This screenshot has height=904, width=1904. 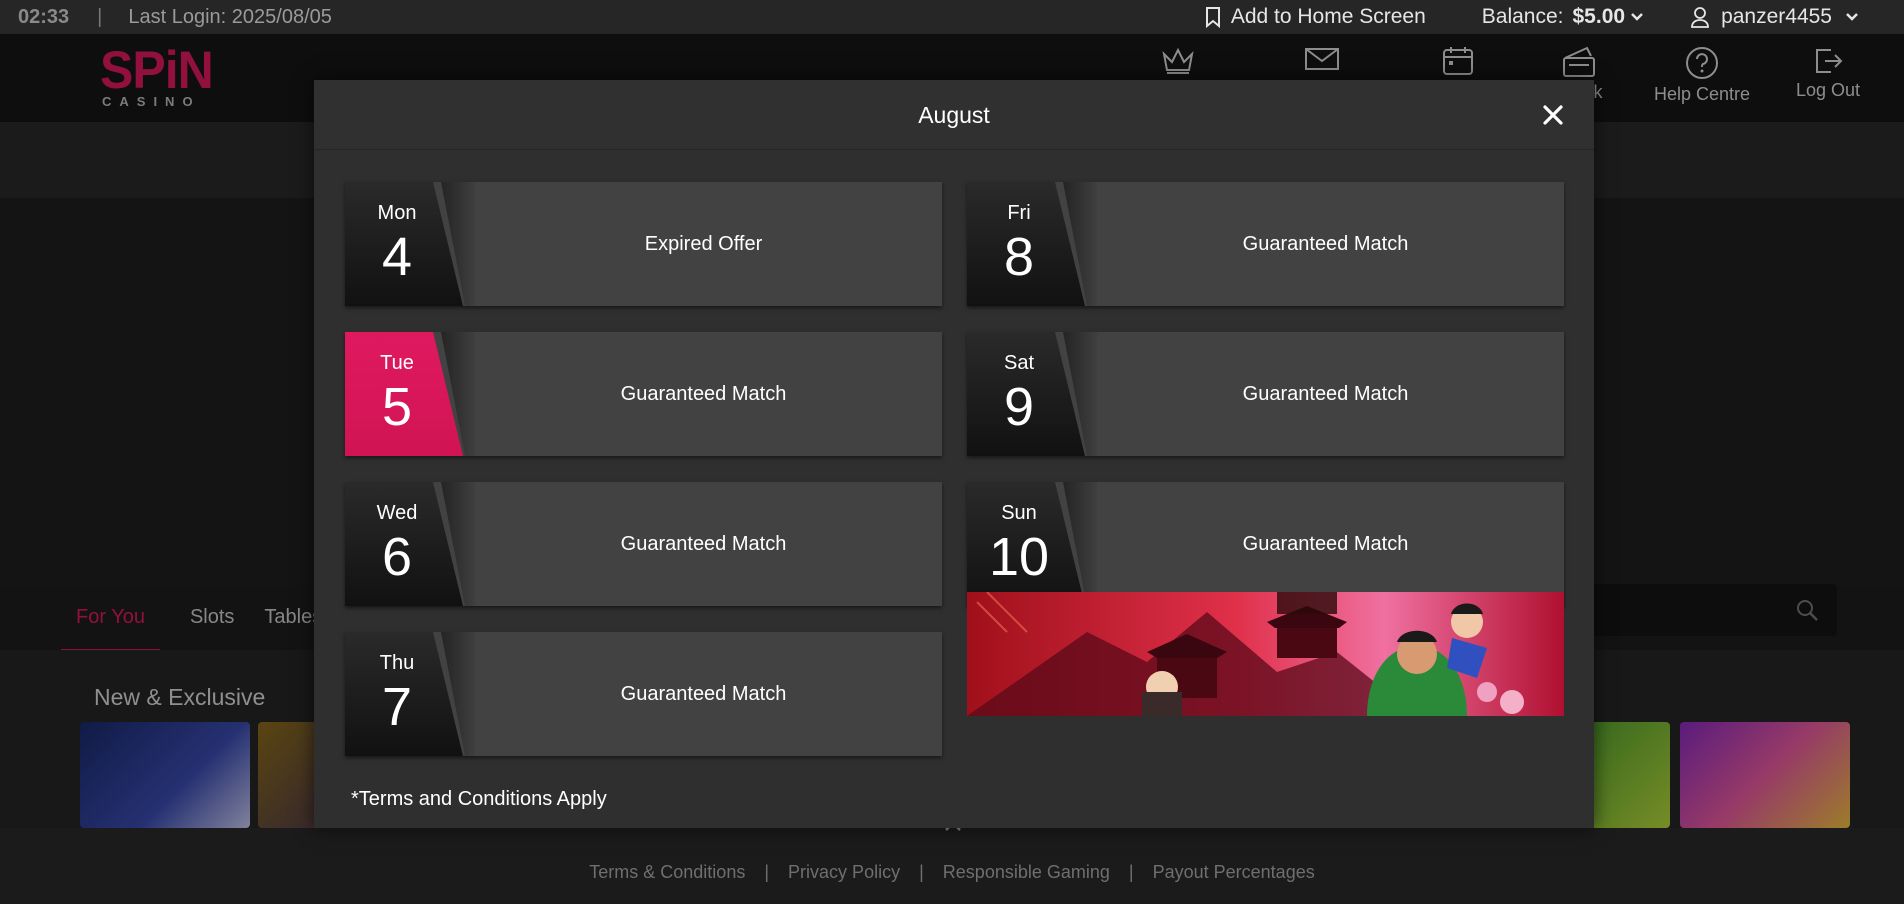 I want to click on balance-label: Balance:, so click(x=1522, y=16).